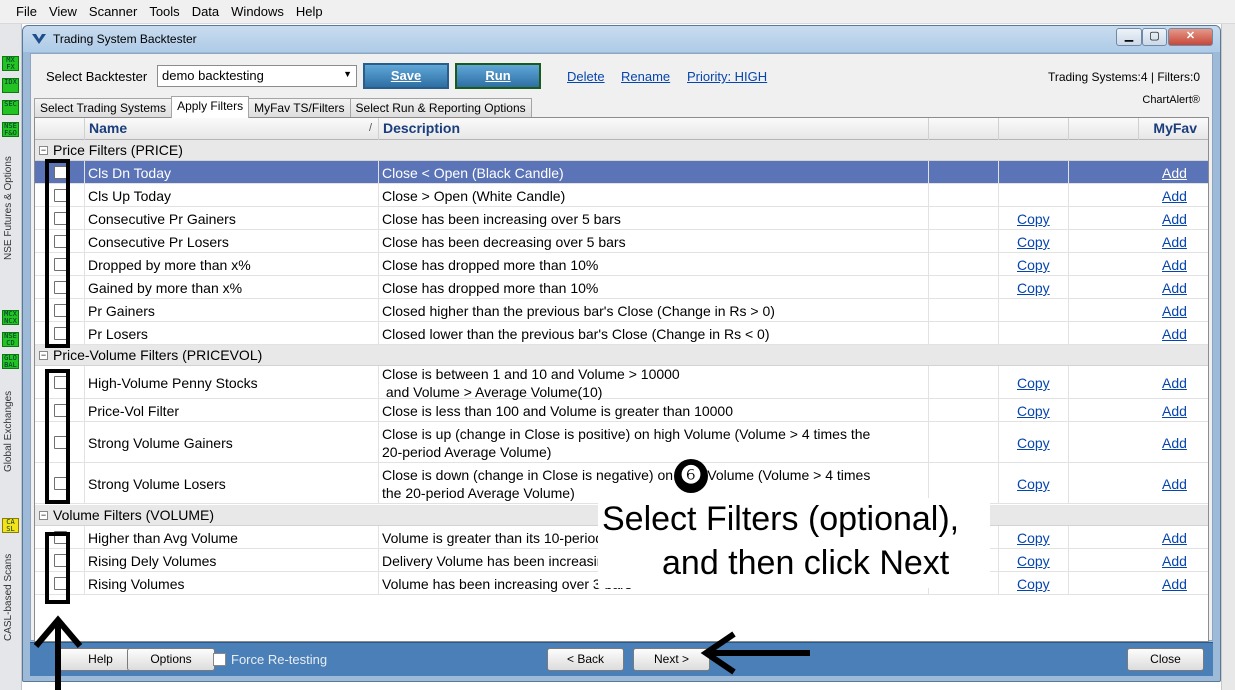 The width and height of the screenshot is (1235, 690). What do you see at coordinates (621, 39) in the screenshot?
I see `title-bar: Trading System Backtester ▁ ▢ ✕` at bounding box center [621, 39].